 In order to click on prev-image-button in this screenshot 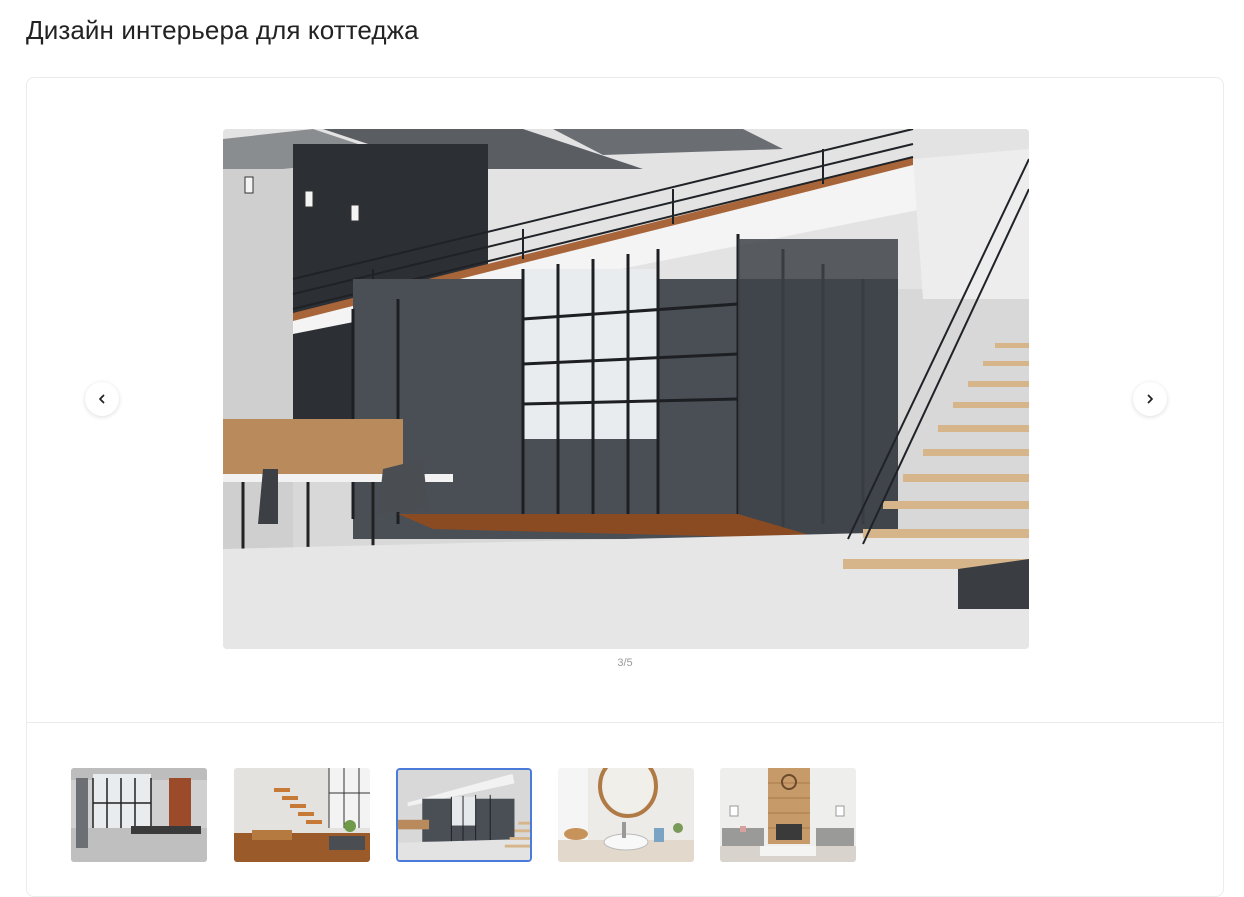, I will do `click(102, 399)`.